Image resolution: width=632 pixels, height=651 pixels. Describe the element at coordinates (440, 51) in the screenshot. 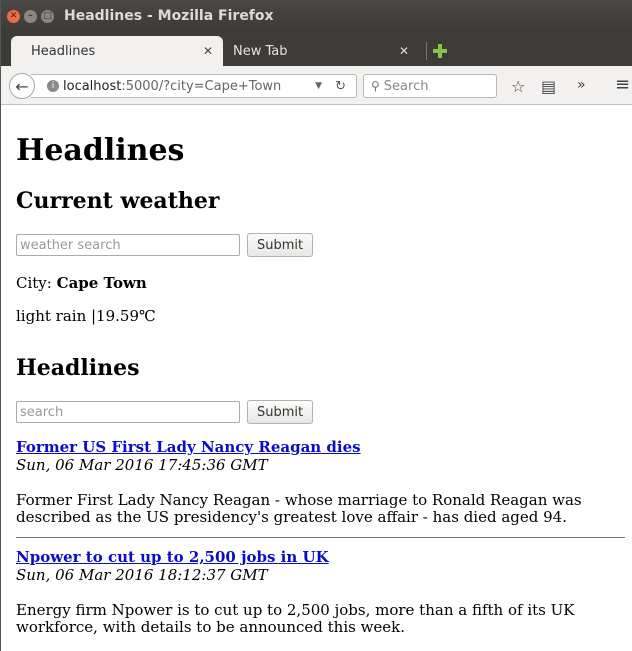

I see `new-tab-plus-icon` at that location.